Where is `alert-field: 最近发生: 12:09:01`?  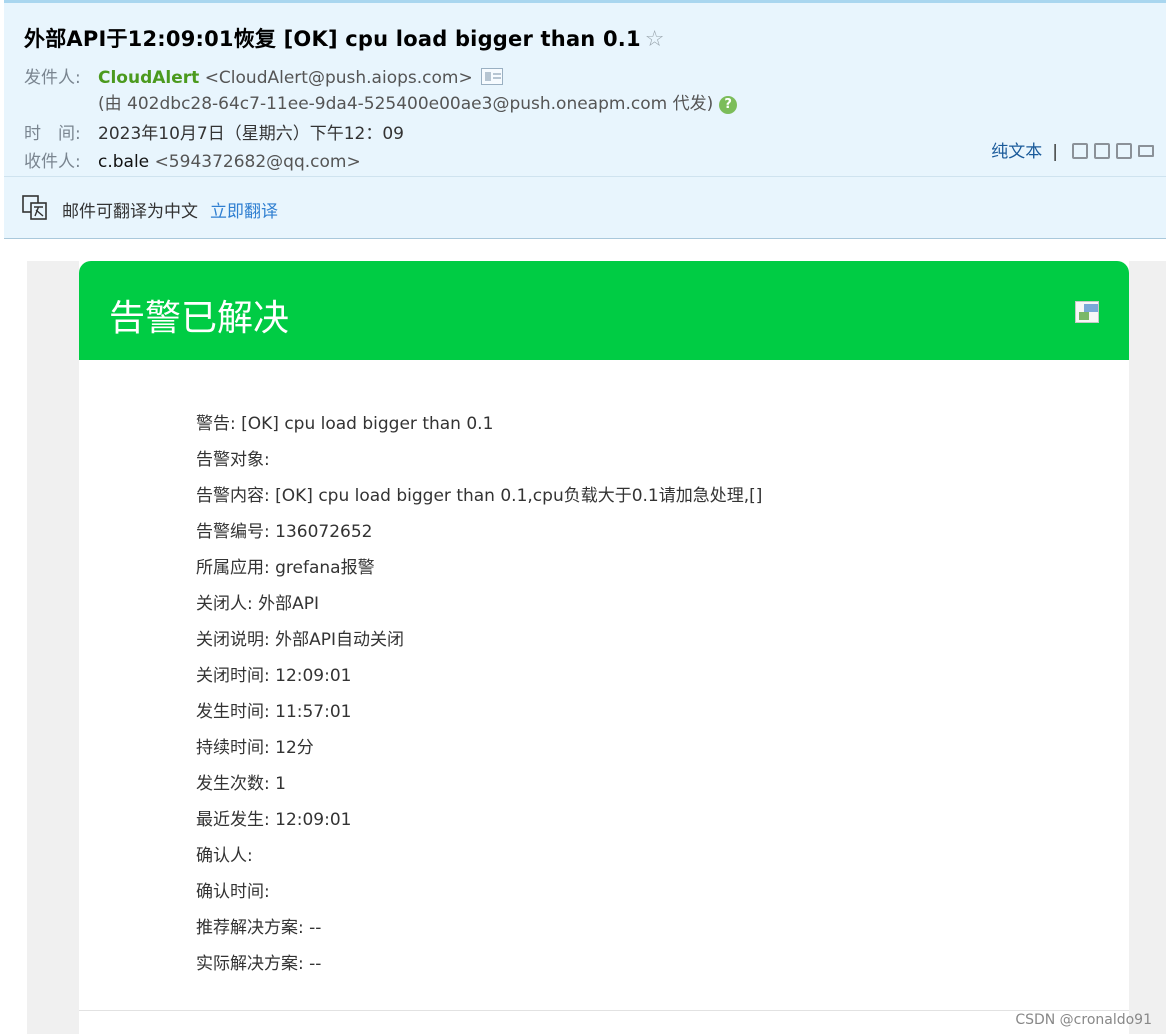 alert-field: 最近发生: 12:09:01 is located at coordinates (274, 820).